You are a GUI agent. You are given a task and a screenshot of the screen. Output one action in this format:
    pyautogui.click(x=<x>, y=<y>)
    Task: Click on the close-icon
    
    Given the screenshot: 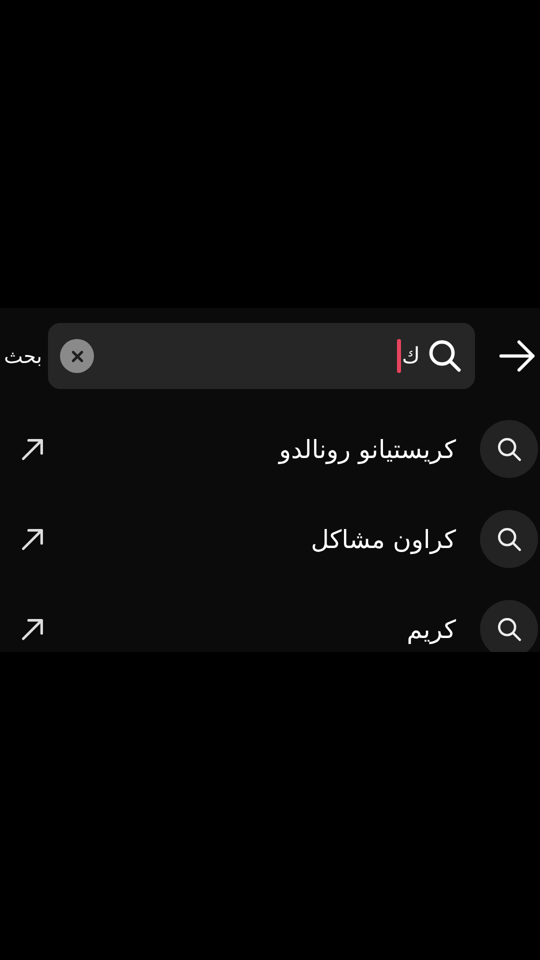 What is the action you would take?
    pyautogui.click(x=77, y=356)
    